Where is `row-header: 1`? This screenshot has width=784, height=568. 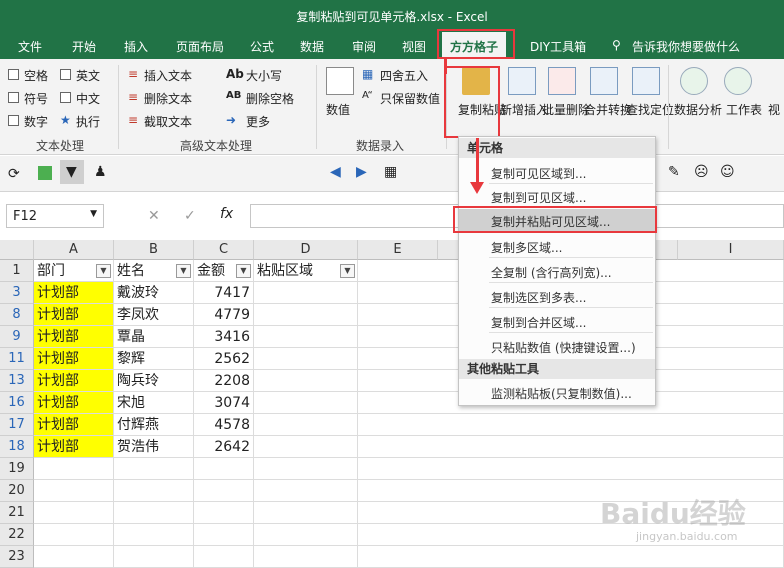
row-header: 1 is located at coordinates (17, 271).